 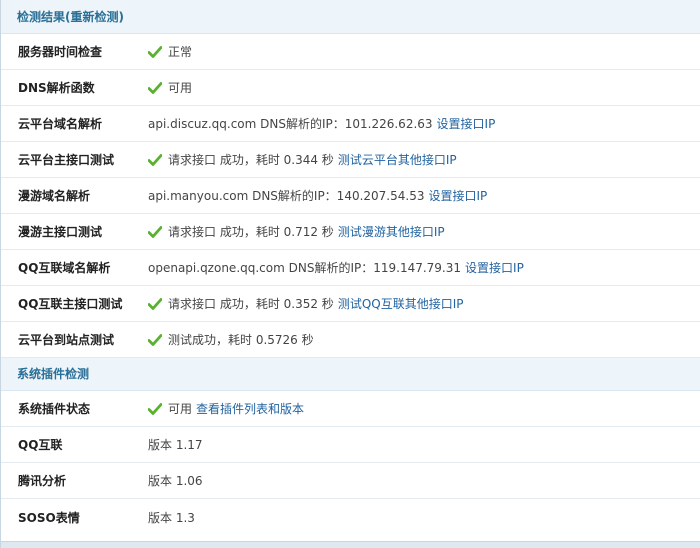 I want to click on row-value: 版本 1.3, so click(x=171, y=517).